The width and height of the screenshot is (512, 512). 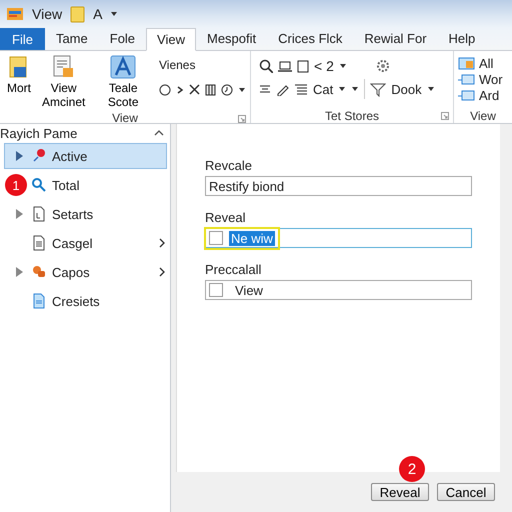 What do you see at coordinates (38, 272) in the screenshot?
I see `puzzle-icon` at bounding box center [38, 272].